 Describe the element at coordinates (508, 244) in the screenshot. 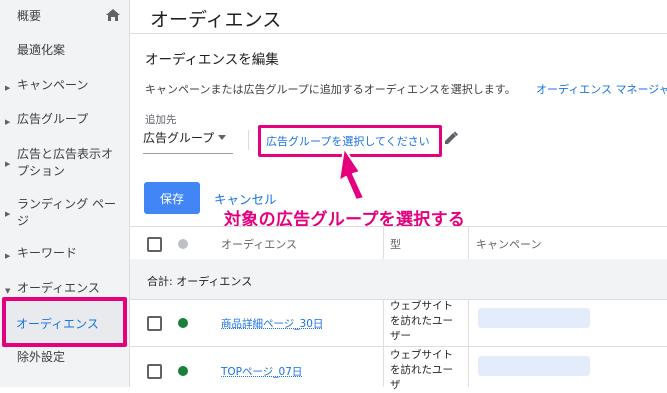

I see `column-header-campaign: キャンペーン` at that location.